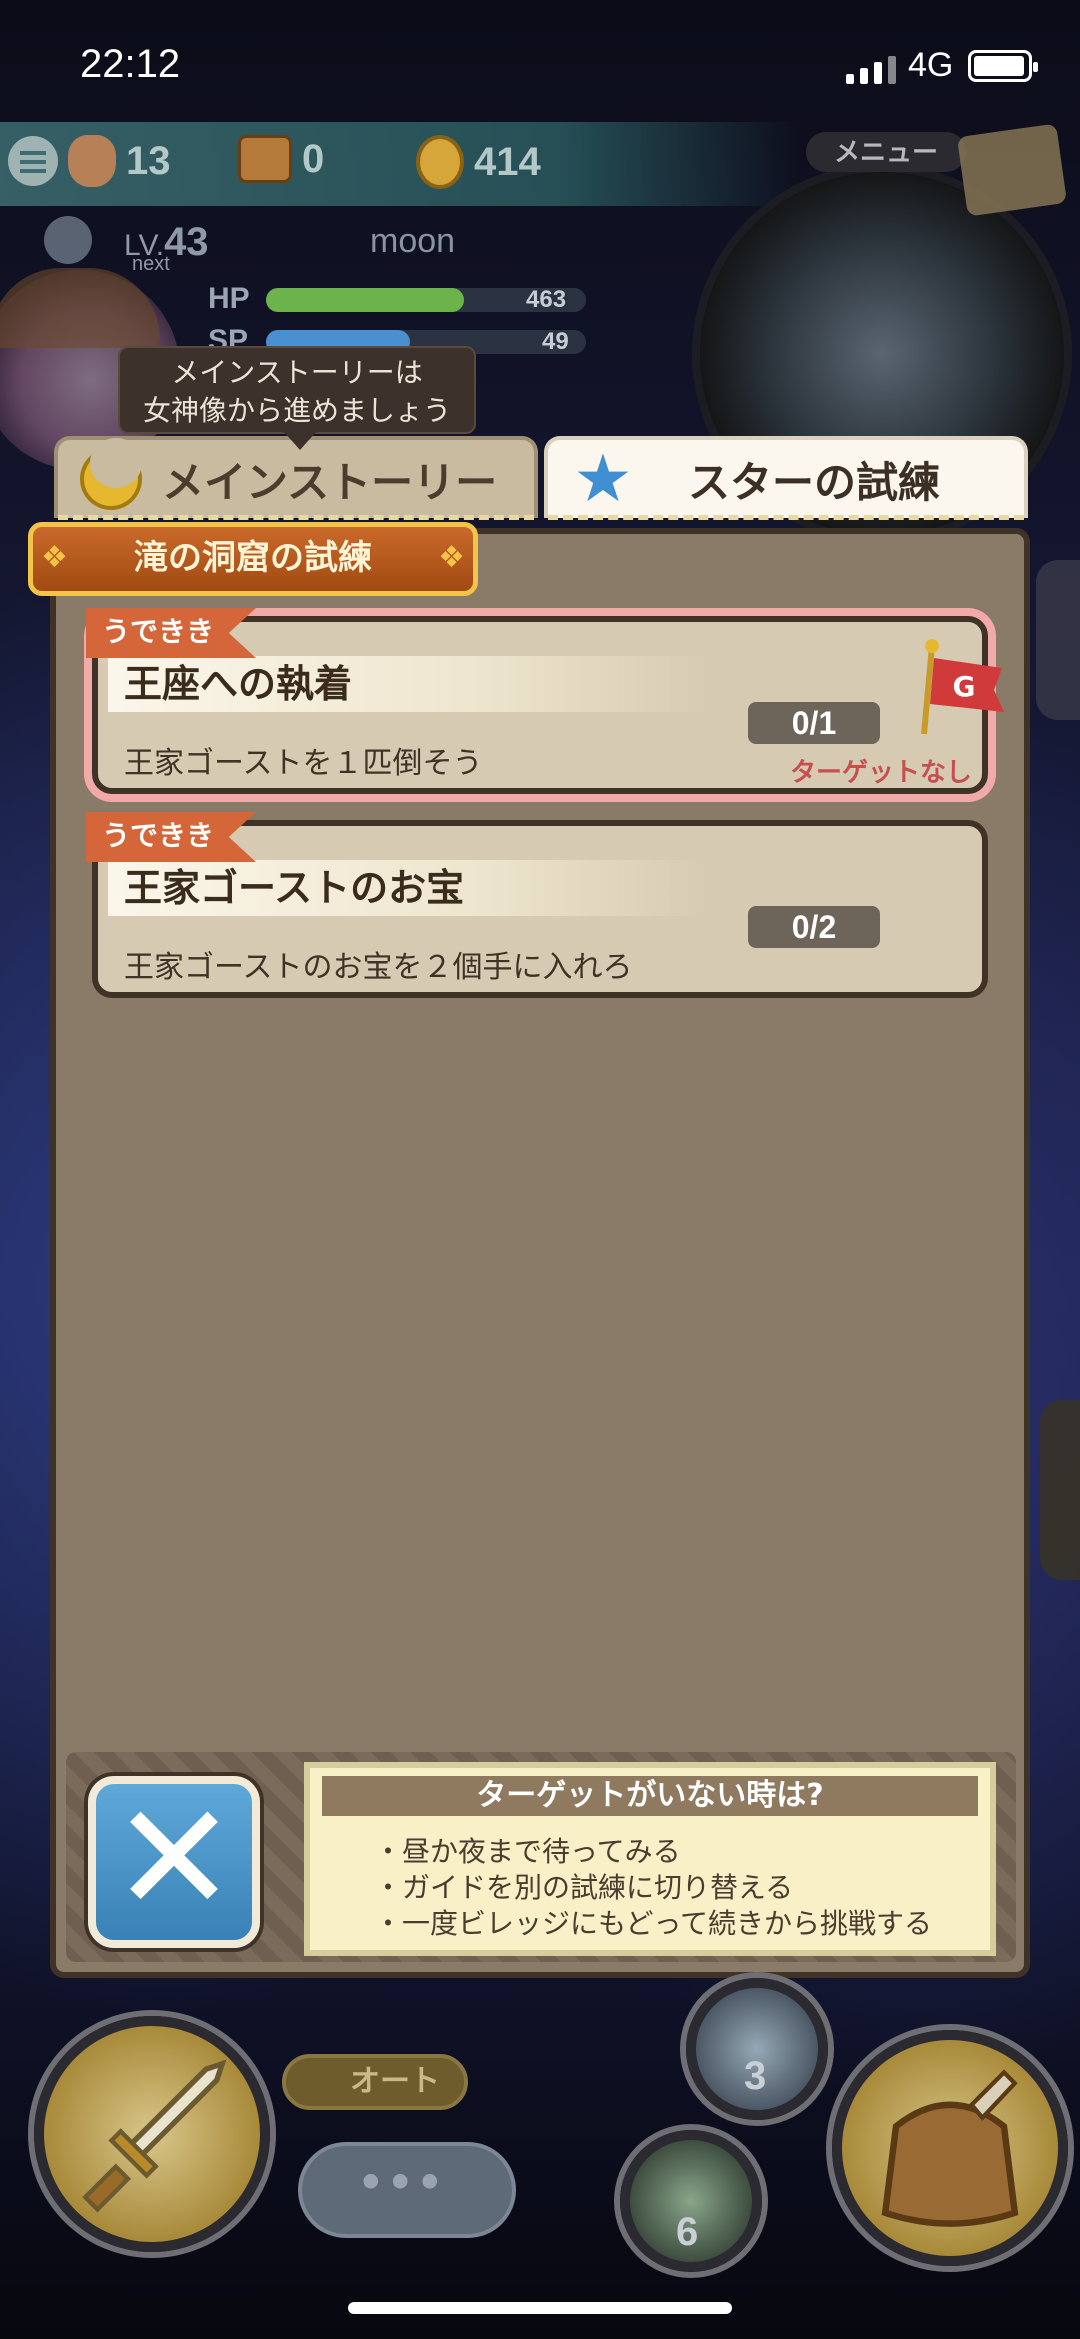 The image size is (1080, 2339). What do you see at coordinates (814, 927) in the screenshot?
I see `quest-progress: 0/2` at bounding box center [814, 927].